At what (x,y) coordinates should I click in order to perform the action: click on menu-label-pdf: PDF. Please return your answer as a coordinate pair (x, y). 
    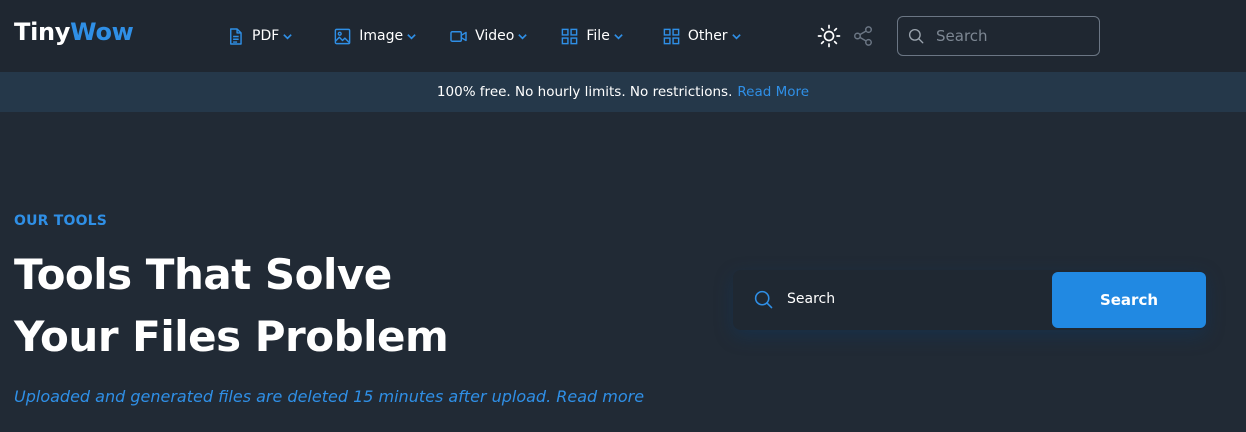
    Looking at the image, I should click on (266, 36).